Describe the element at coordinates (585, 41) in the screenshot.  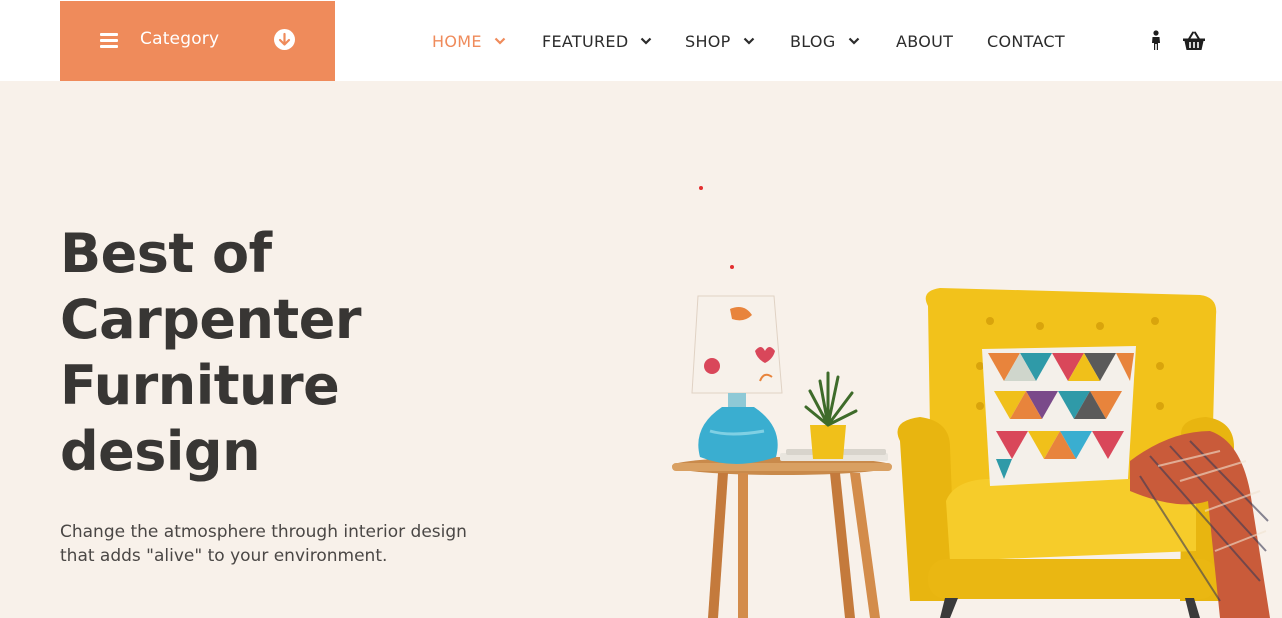
I see `nav-featured-label: FEATURED` at that location.